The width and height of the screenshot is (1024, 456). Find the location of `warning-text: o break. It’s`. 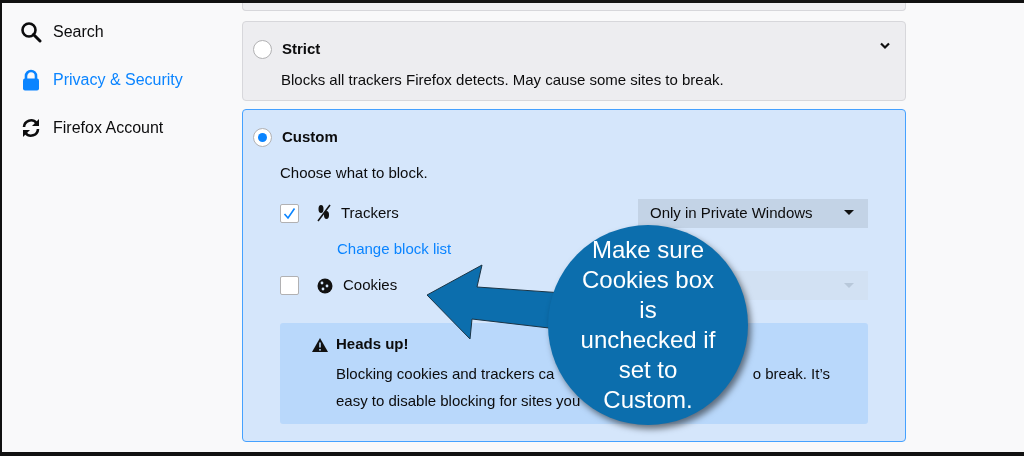

warning-text: o break. It’s is located at coordinates (791, 373).